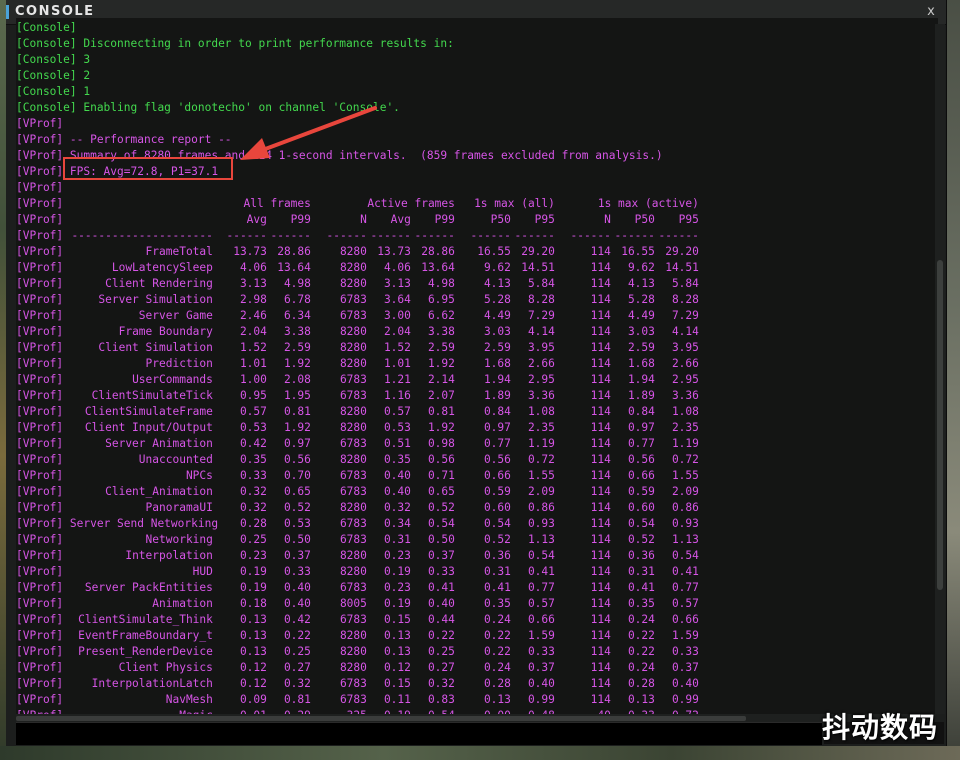 The height and width of the screenshot is (760, 960). I want to click on group-header: All frames, so click(277, 203).